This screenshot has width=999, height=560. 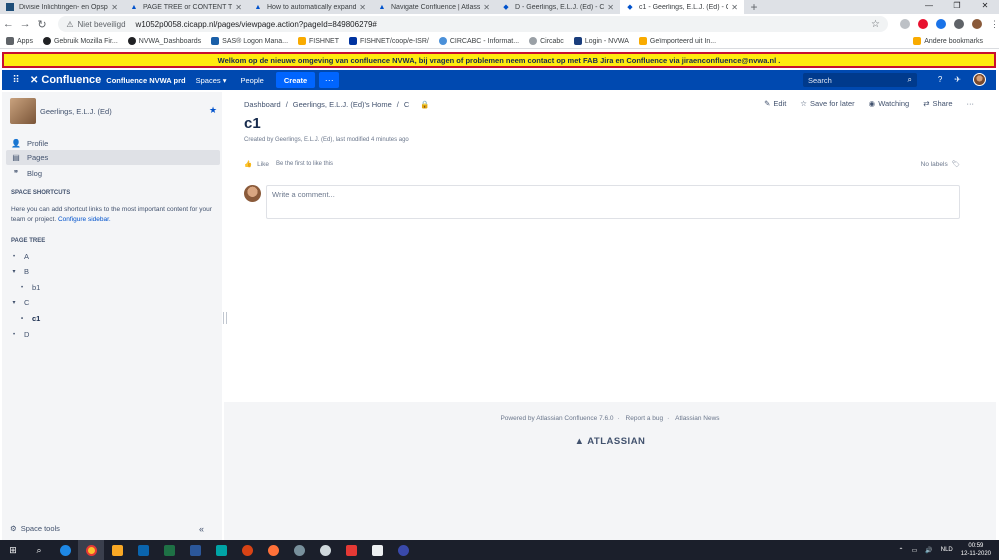 I want to click on tree-item-b1: • b1, so click(x=29, y=287).